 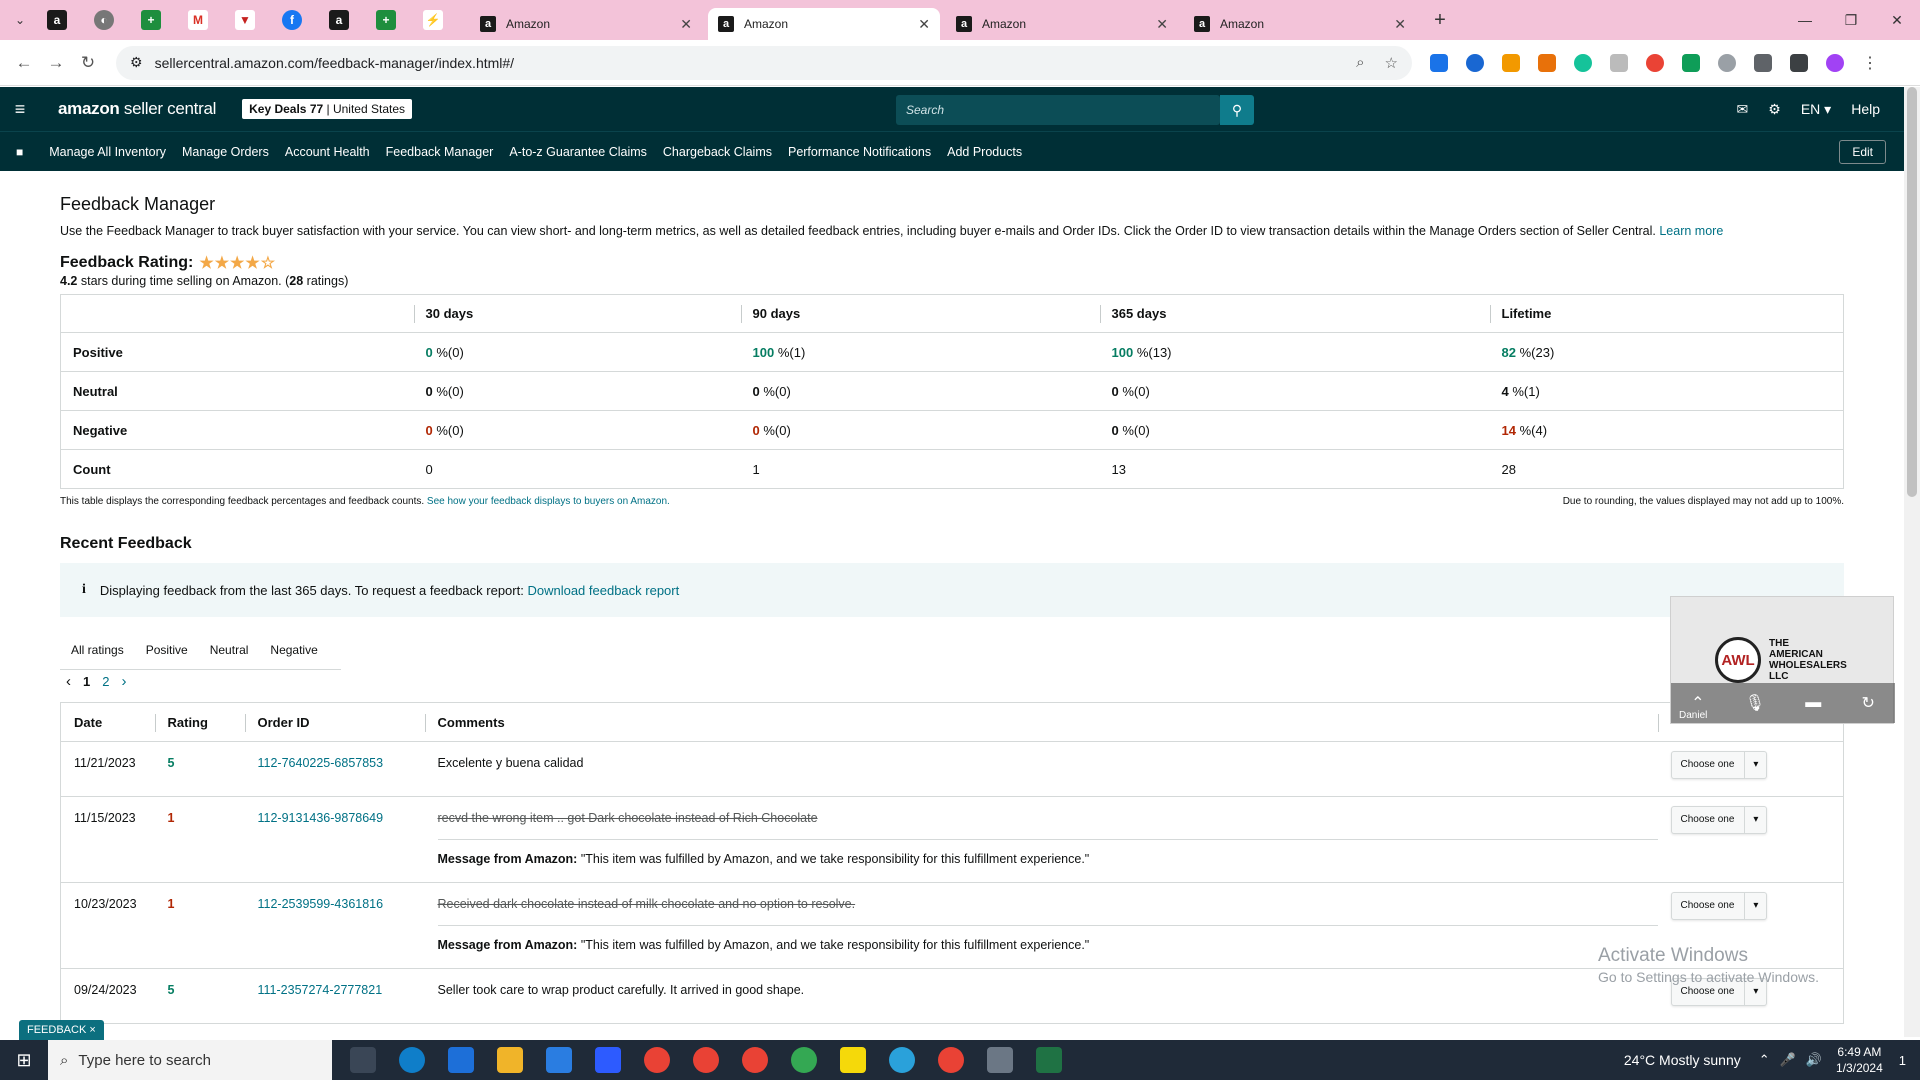 What do you see at coordinates (951, 1060) in the screenshot?
I see `chrome-5-icon` at bounding box center [951, 1060].